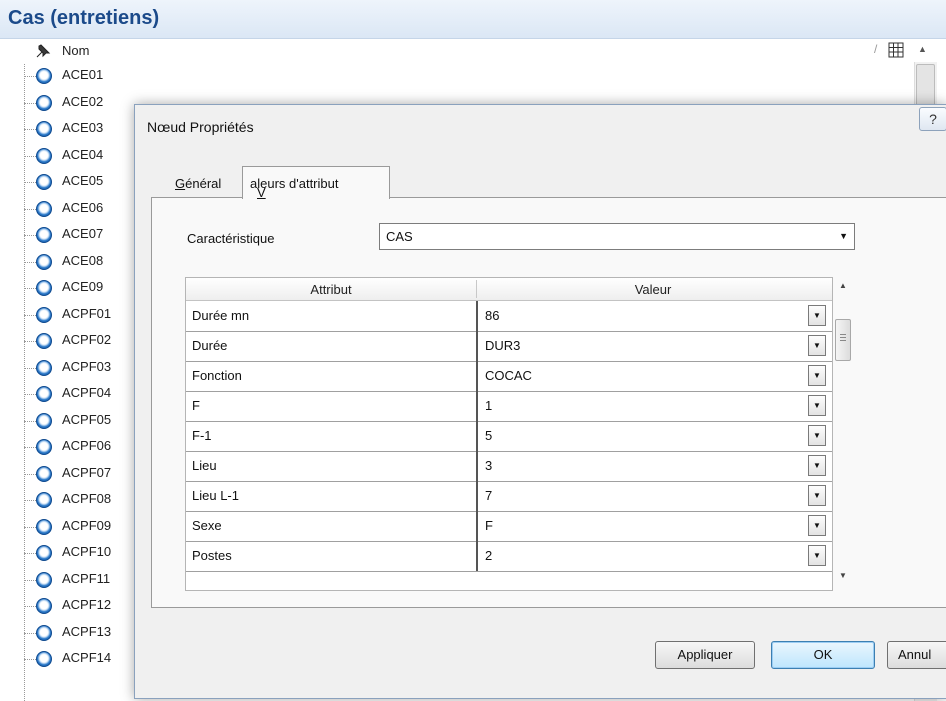  Describe the element at coordinates (78, 501) in the screenshot. I see `tree-item: ACPF08` at that location.